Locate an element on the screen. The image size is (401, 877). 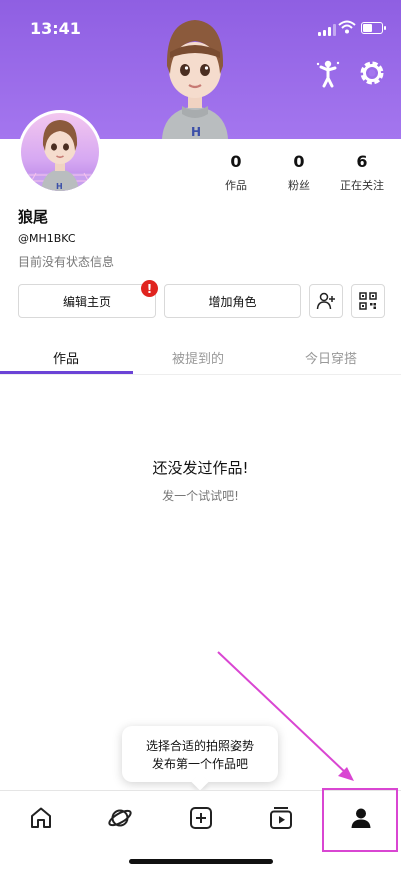
tooltip-line-2: 发布第一个作品吧 is located at coordinates (199, 764).